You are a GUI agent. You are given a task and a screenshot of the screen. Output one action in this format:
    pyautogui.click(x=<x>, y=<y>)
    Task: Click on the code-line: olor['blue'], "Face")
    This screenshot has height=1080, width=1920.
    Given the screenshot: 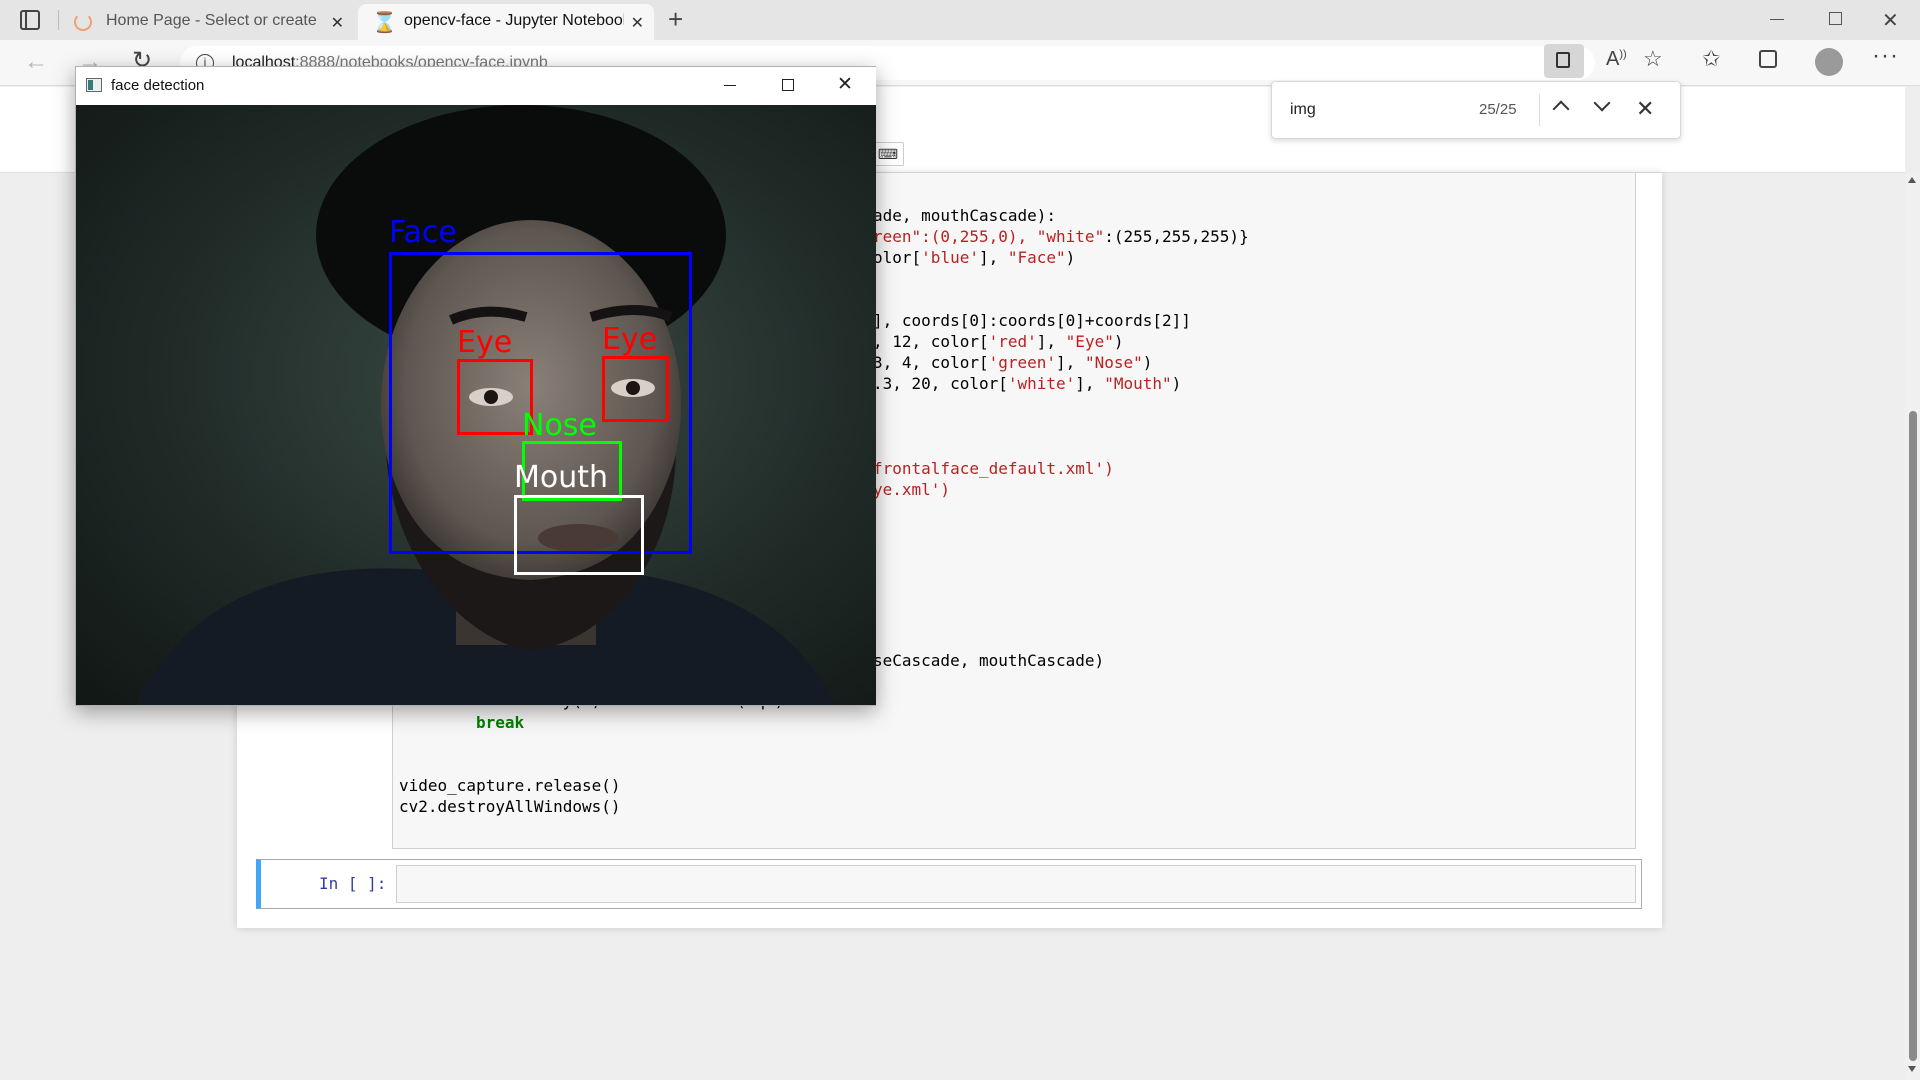 What is the action you would take?
    pyautogui.click(x=974, y=257)
    